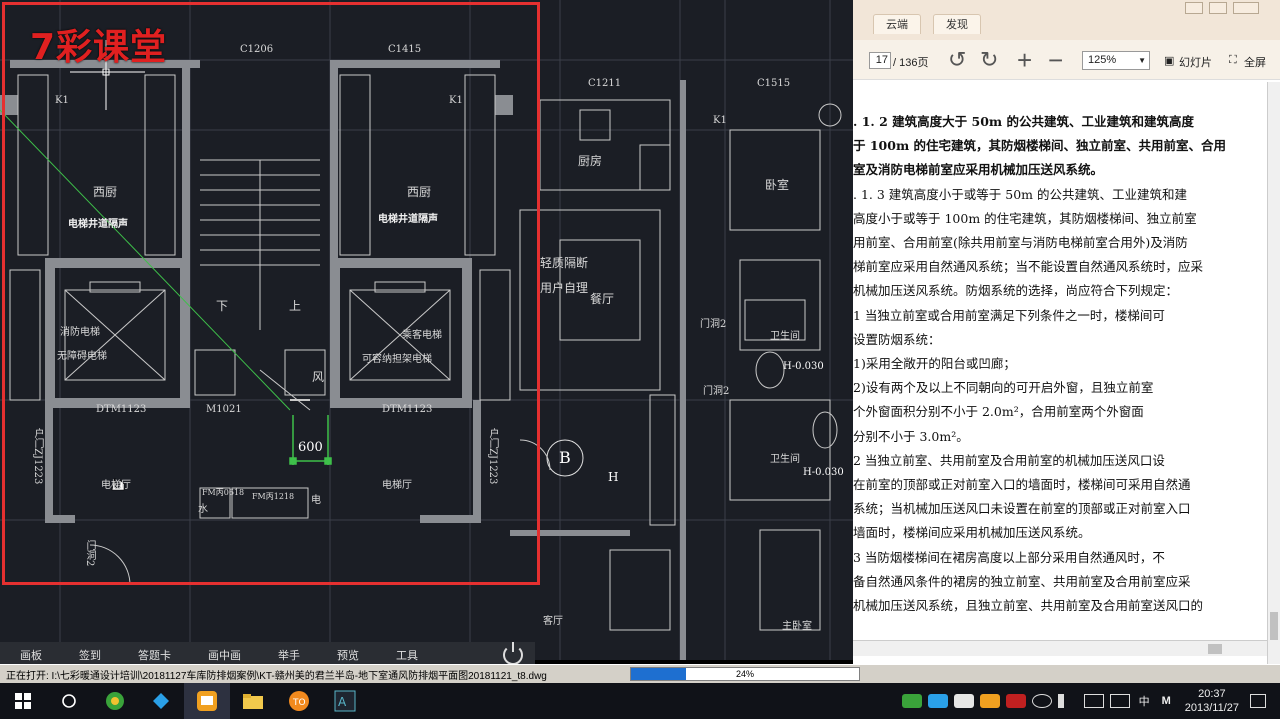 This screenshot has width=1280, height=719. What do you see at coordinates (1093, 701) in the screenshot?
I see `message-icon` at bounding box center [1093, 701].